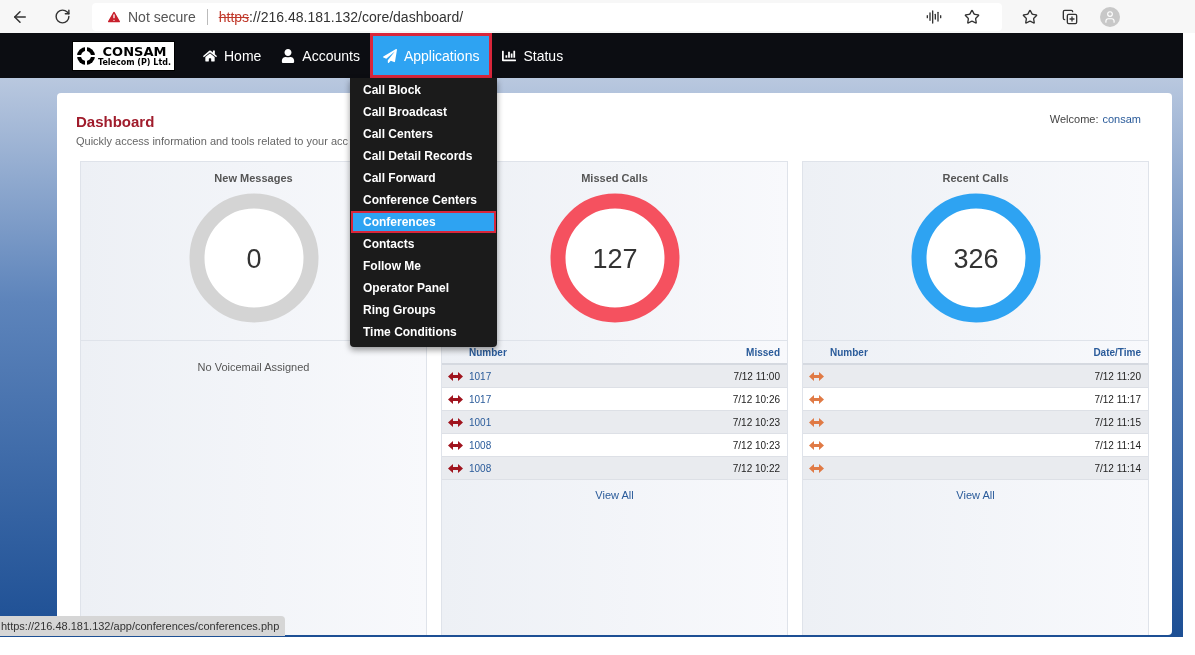 The height and width of the screenshot is (655, 1195). I want to click on empty-message: No Voicemail Assigned, so click(253, 367).